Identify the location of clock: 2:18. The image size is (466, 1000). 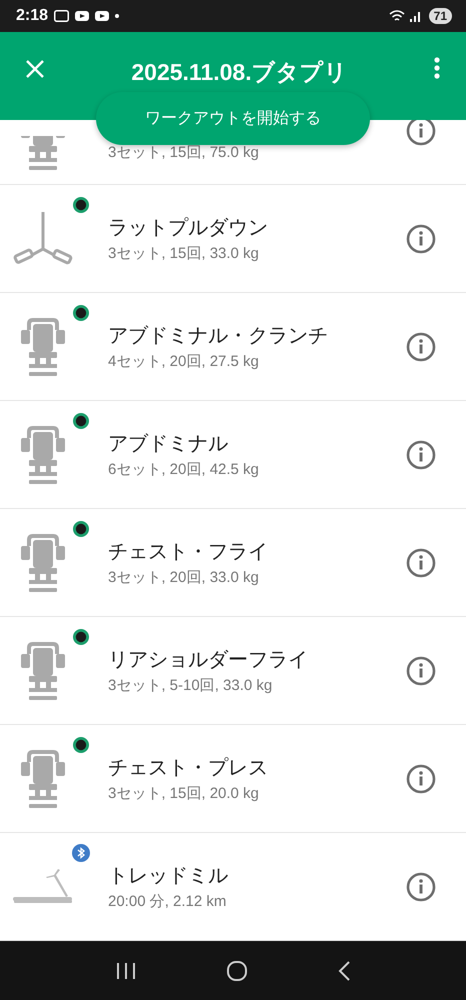
(32, 16).